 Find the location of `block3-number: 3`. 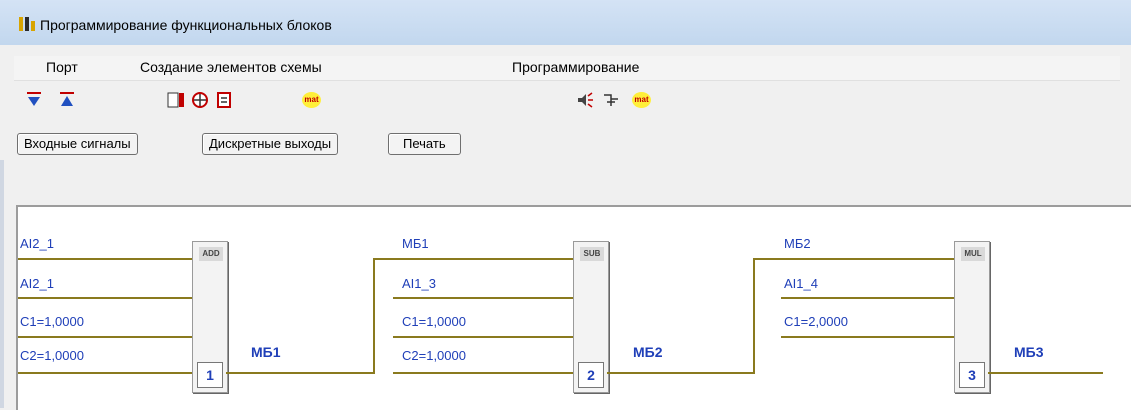

block3-number: 3 is located at coordinates (972, 375).